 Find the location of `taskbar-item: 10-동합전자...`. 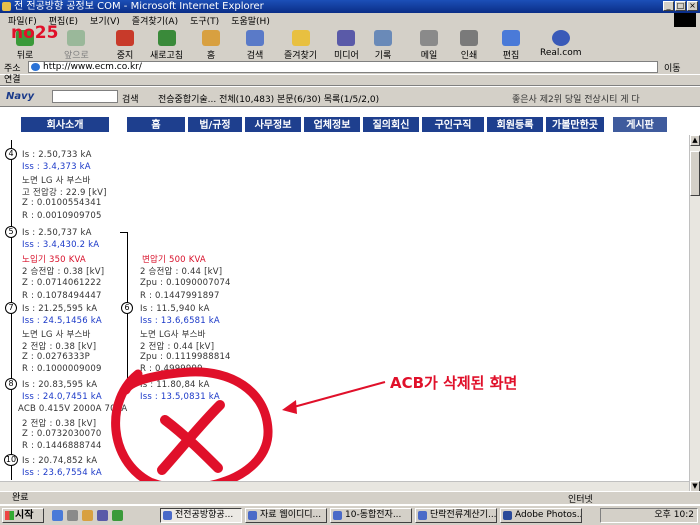

taskbar-item: 10-동합전자... is located at coordinates (371, 515).